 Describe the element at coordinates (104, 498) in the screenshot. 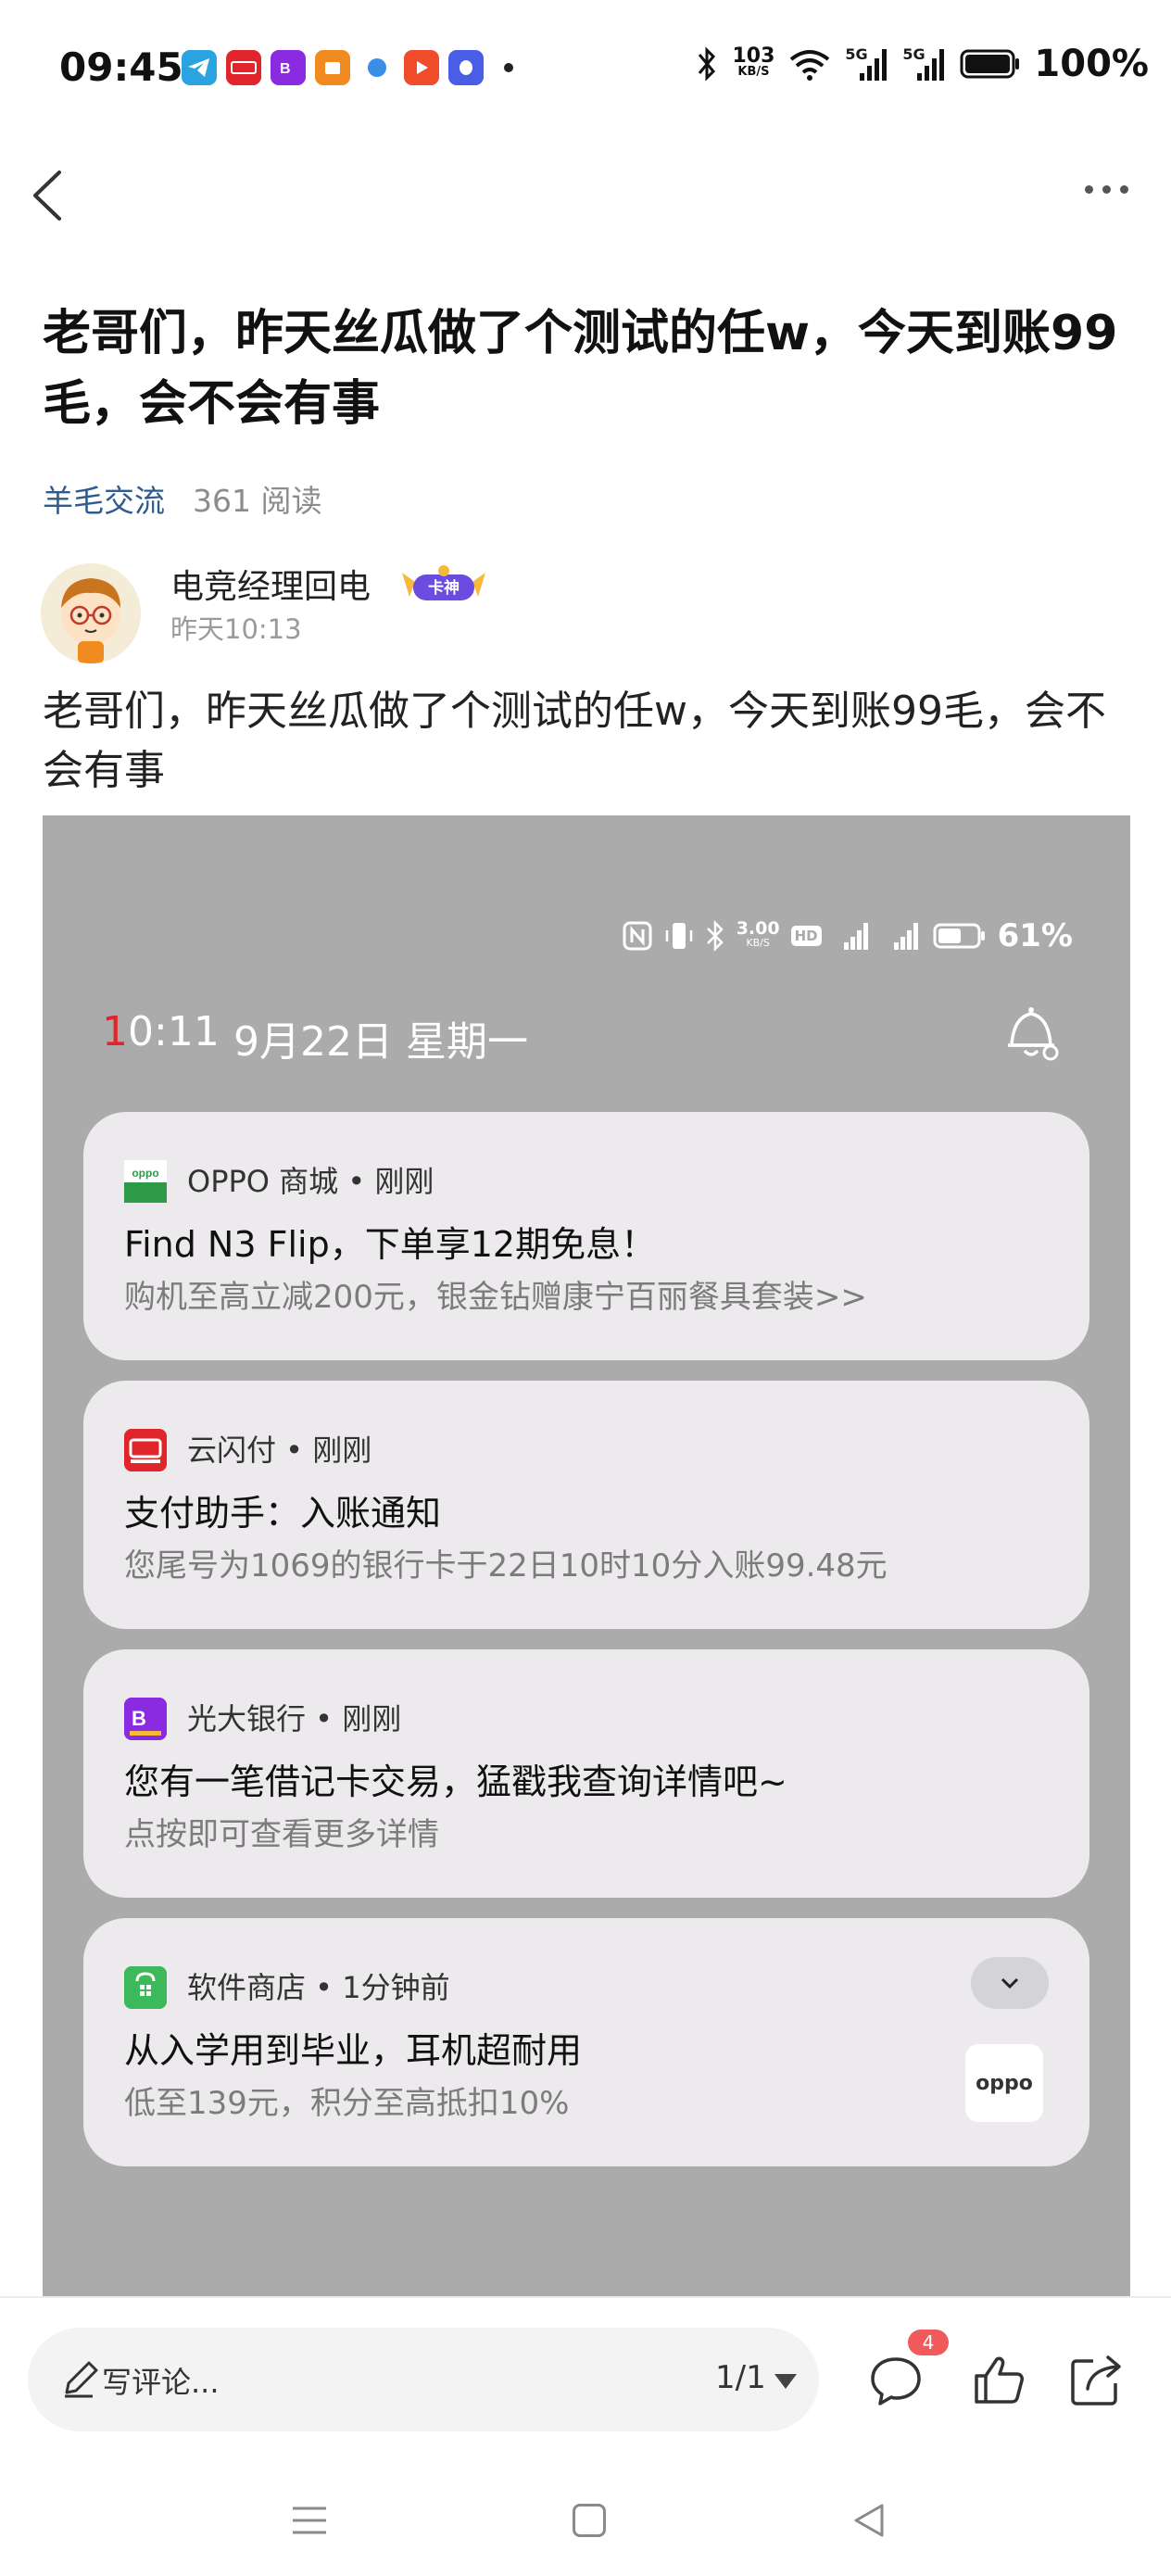

I see `category-link: 羊毛交流` at that location.